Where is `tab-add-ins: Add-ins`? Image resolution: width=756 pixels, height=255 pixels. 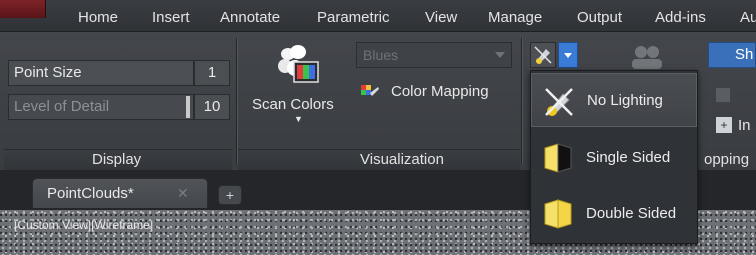 tab-add-ins: Add-ins is located at coordinates (680, 17).